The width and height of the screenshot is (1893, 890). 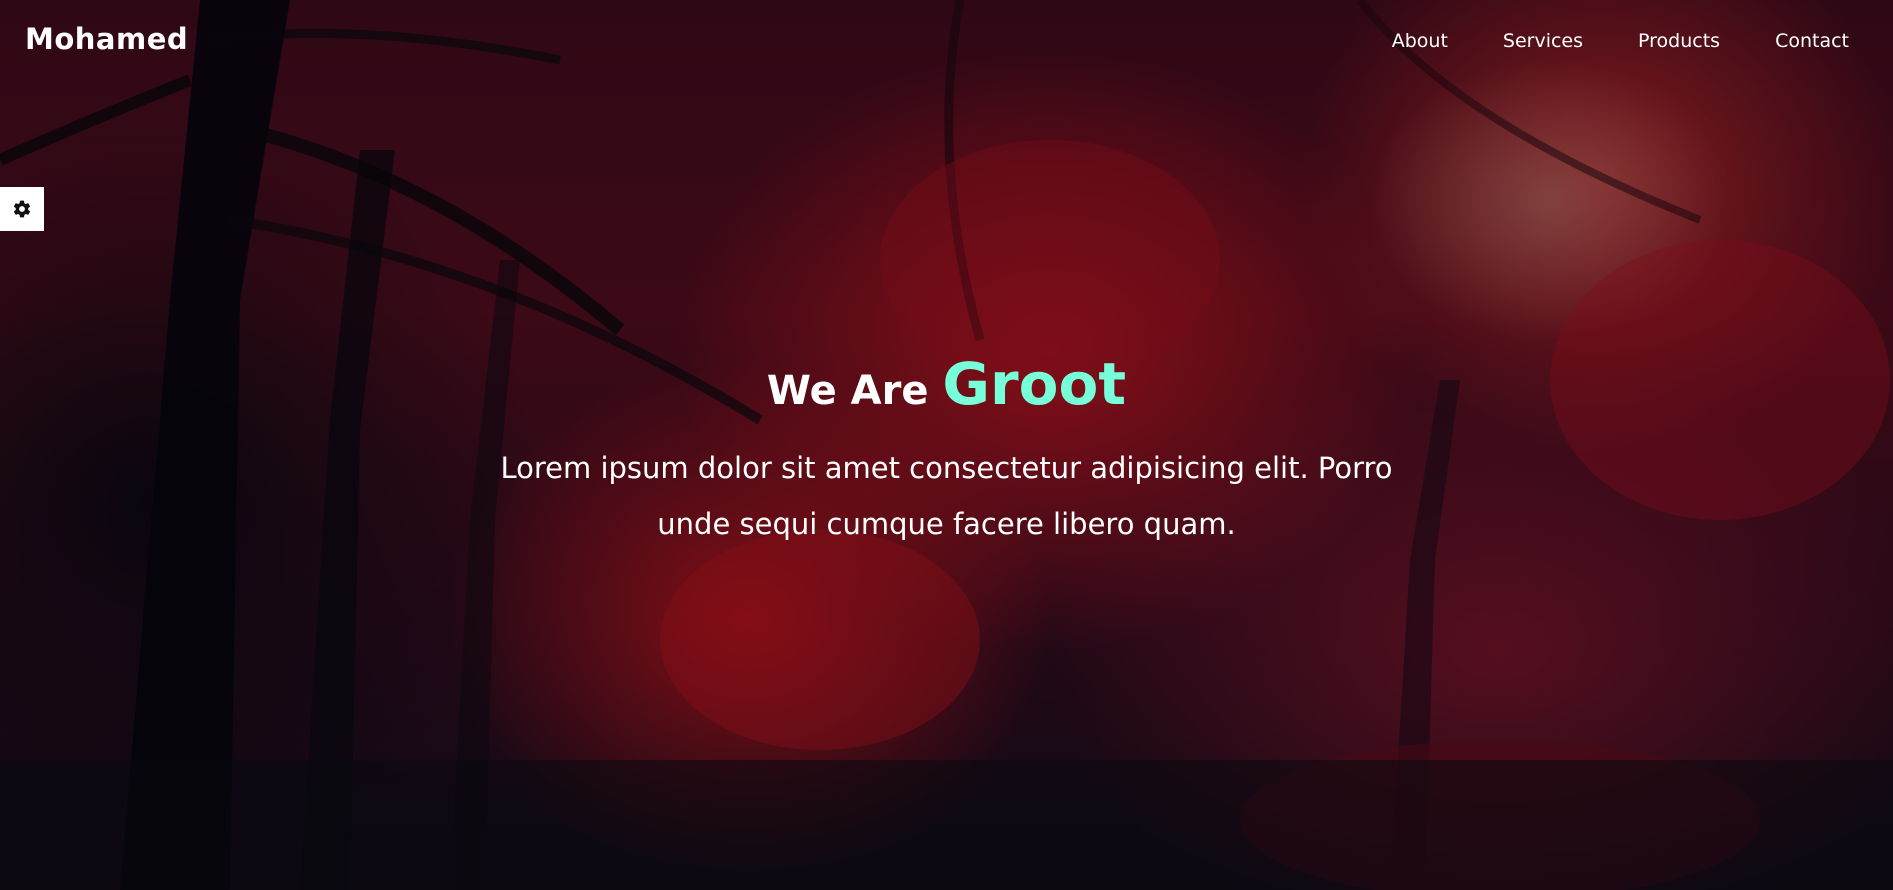 I want to click on settings-toggle-button, so click(x=22, y=209).